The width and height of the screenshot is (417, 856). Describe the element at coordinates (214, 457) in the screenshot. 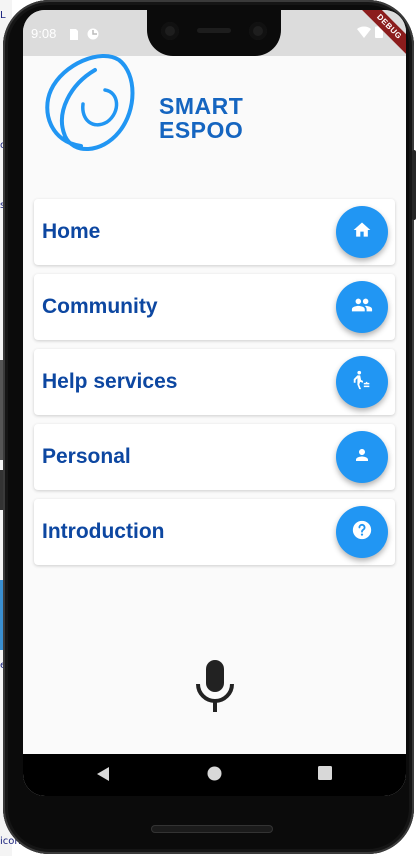

I see `menu-item-personal: Personal` at that location.